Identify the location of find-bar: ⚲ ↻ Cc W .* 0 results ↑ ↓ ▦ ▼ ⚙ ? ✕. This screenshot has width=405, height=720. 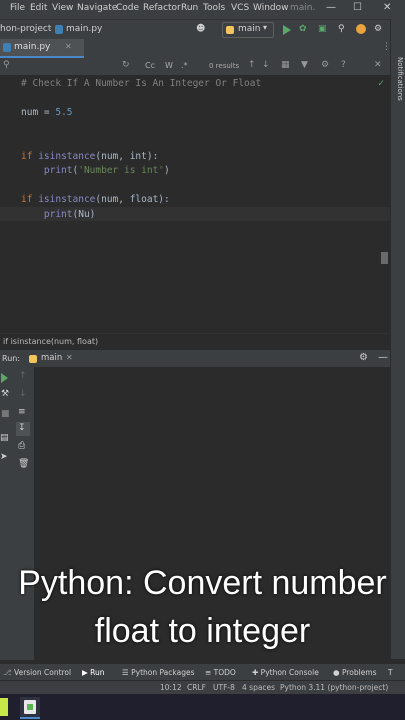
(195, 67).